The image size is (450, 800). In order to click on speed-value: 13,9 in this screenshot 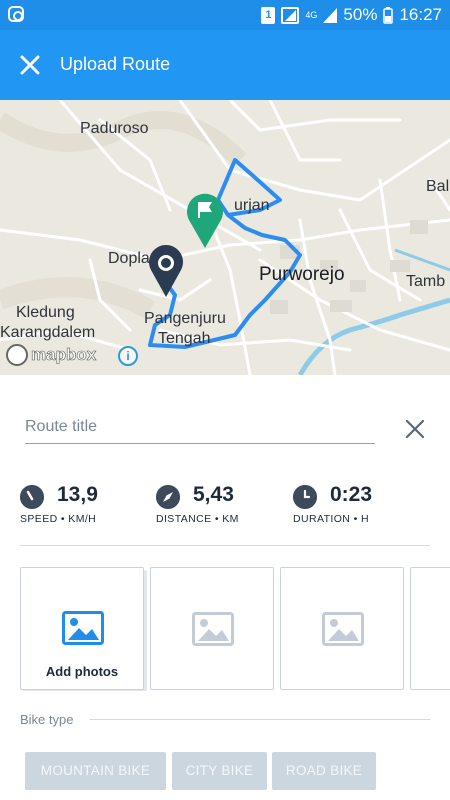, I will do `click(77, 494)`.